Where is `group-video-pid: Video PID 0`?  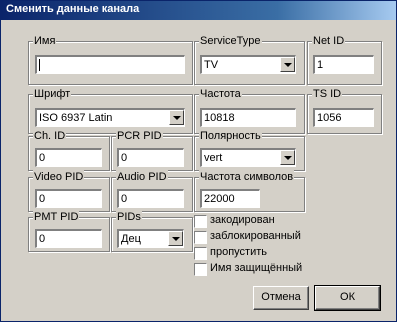 group-video-pid: Video PID 0 is located at coordinates (69, 191).